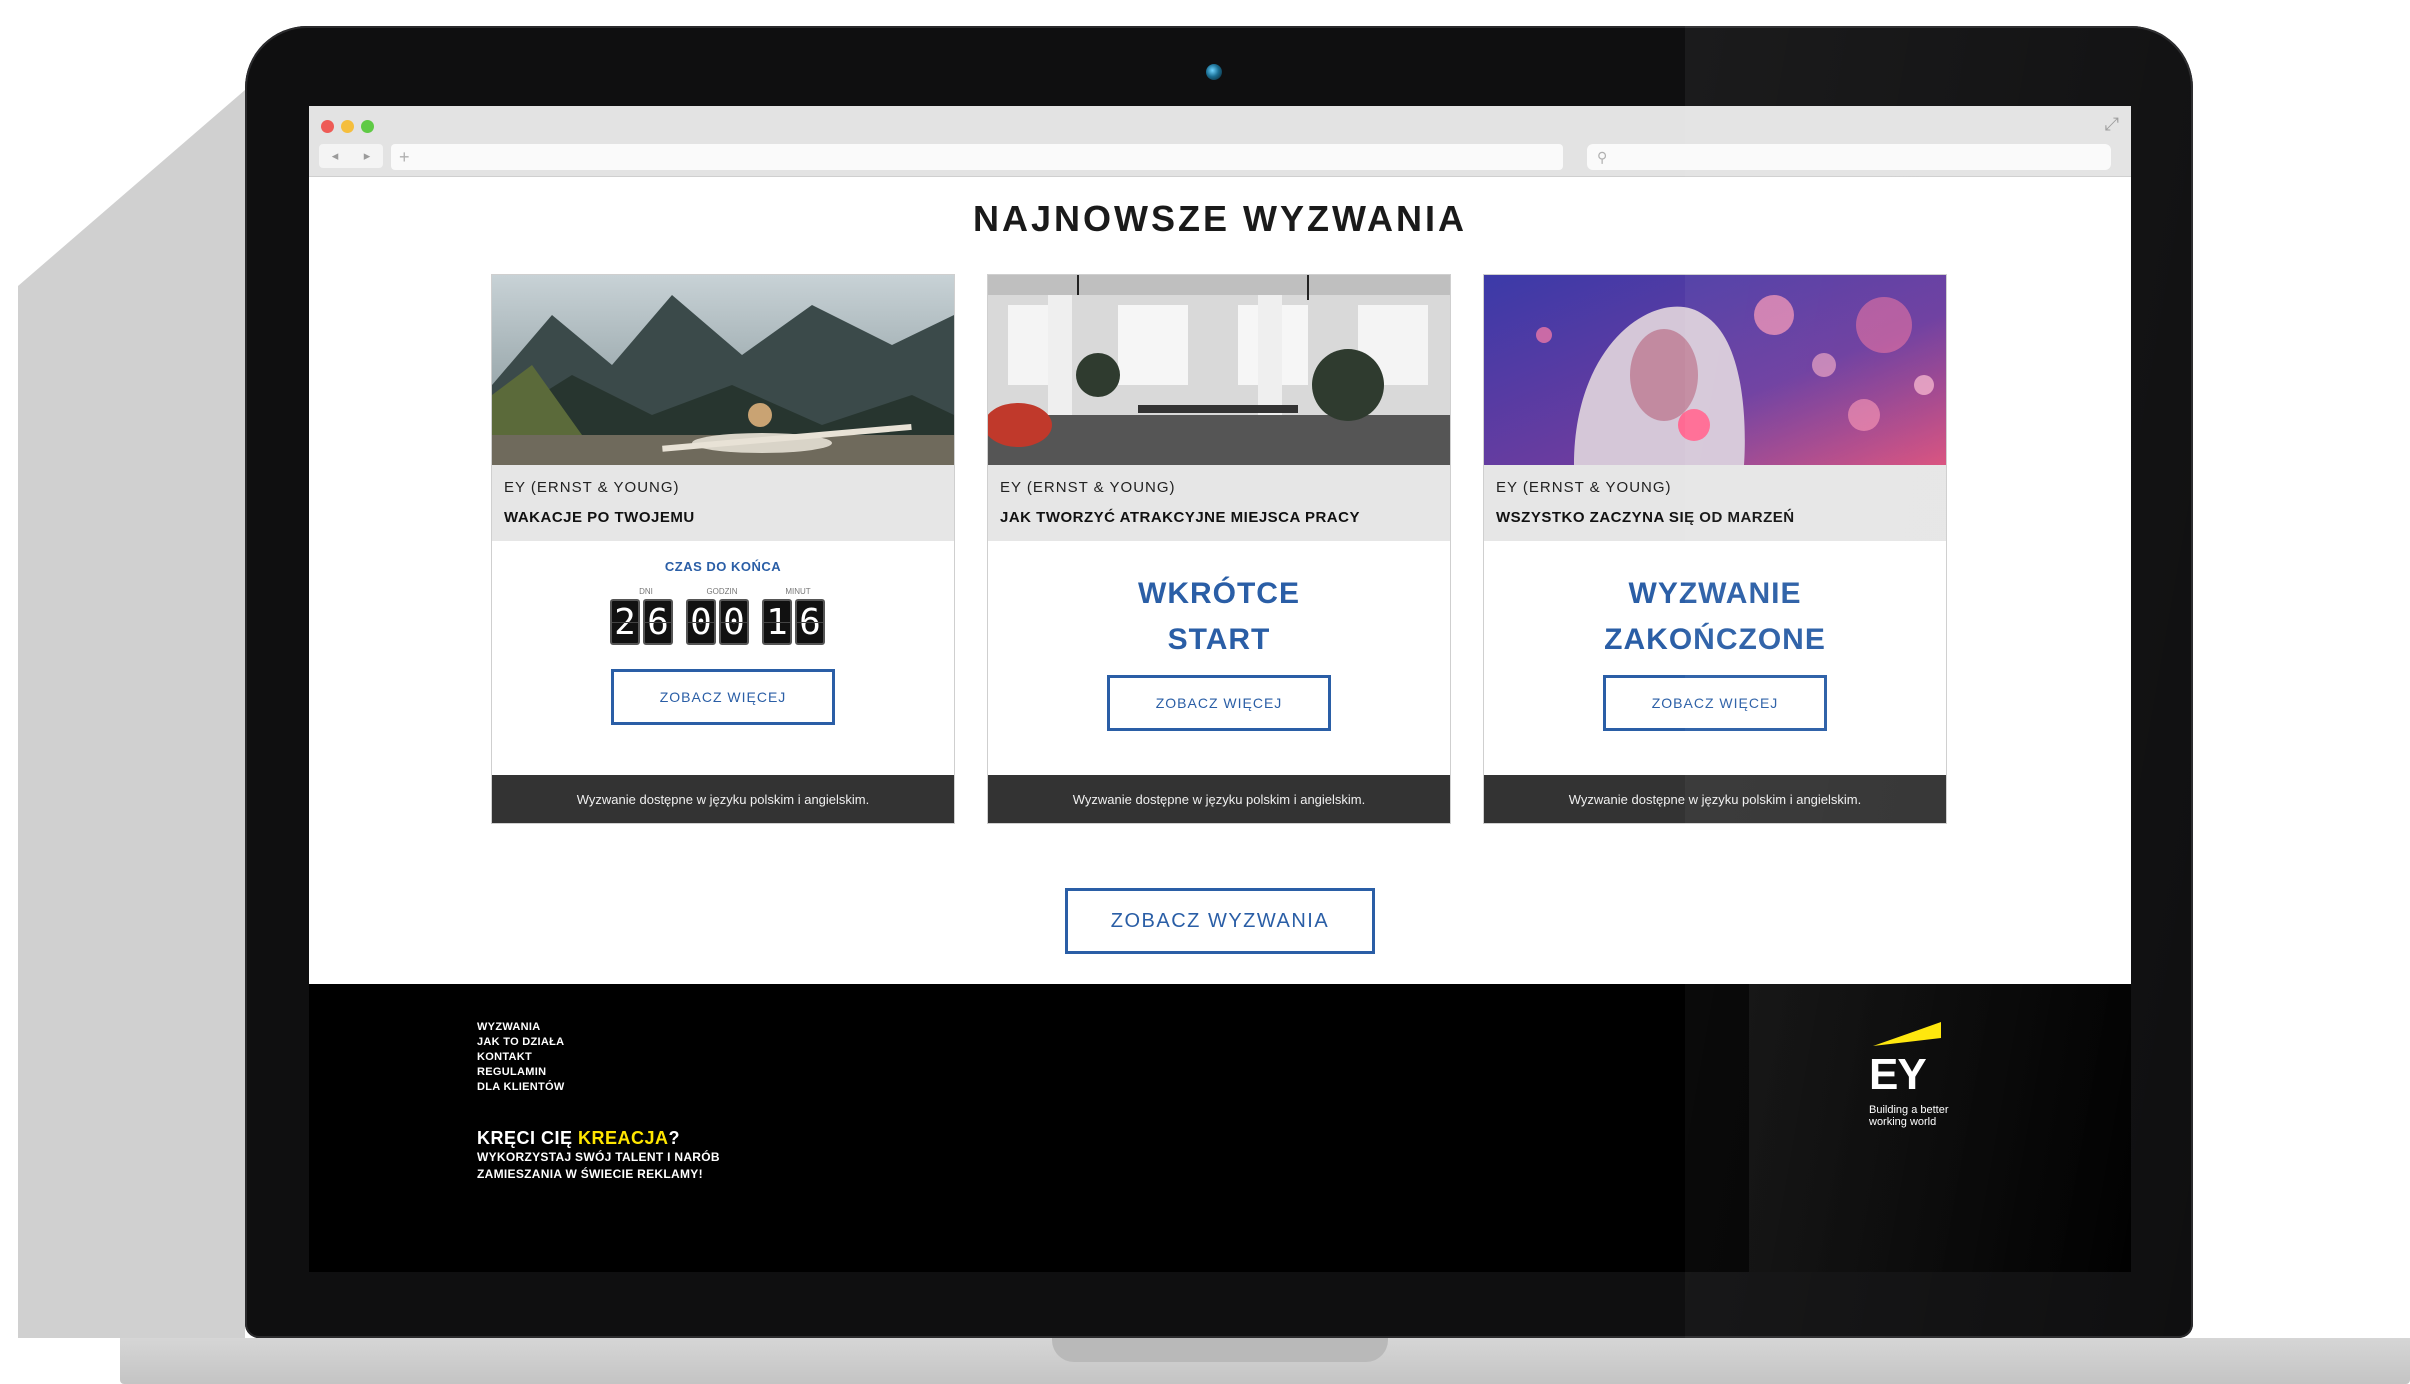 This screenshot has width=2410, height=1384. I want to click on forward-arrow-icon: ▸, so click(367, 156).